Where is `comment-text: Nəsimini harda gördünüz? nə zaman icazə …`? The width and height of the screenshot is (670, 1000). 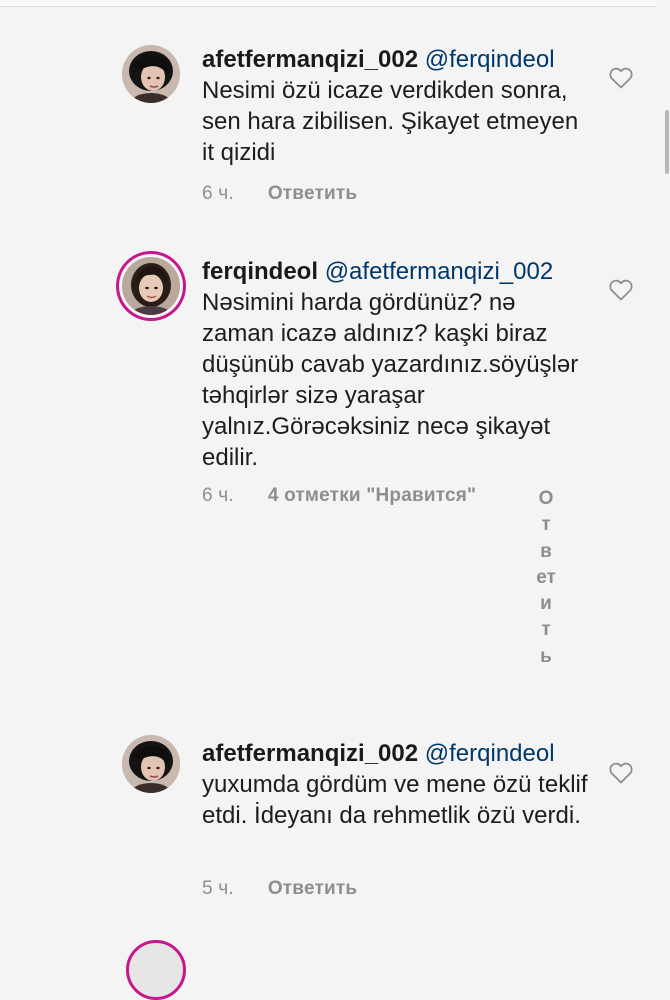 comment-text: Nəsimini harda gördünüz? nə zaman icazə … is located at coordinates (390, 380).